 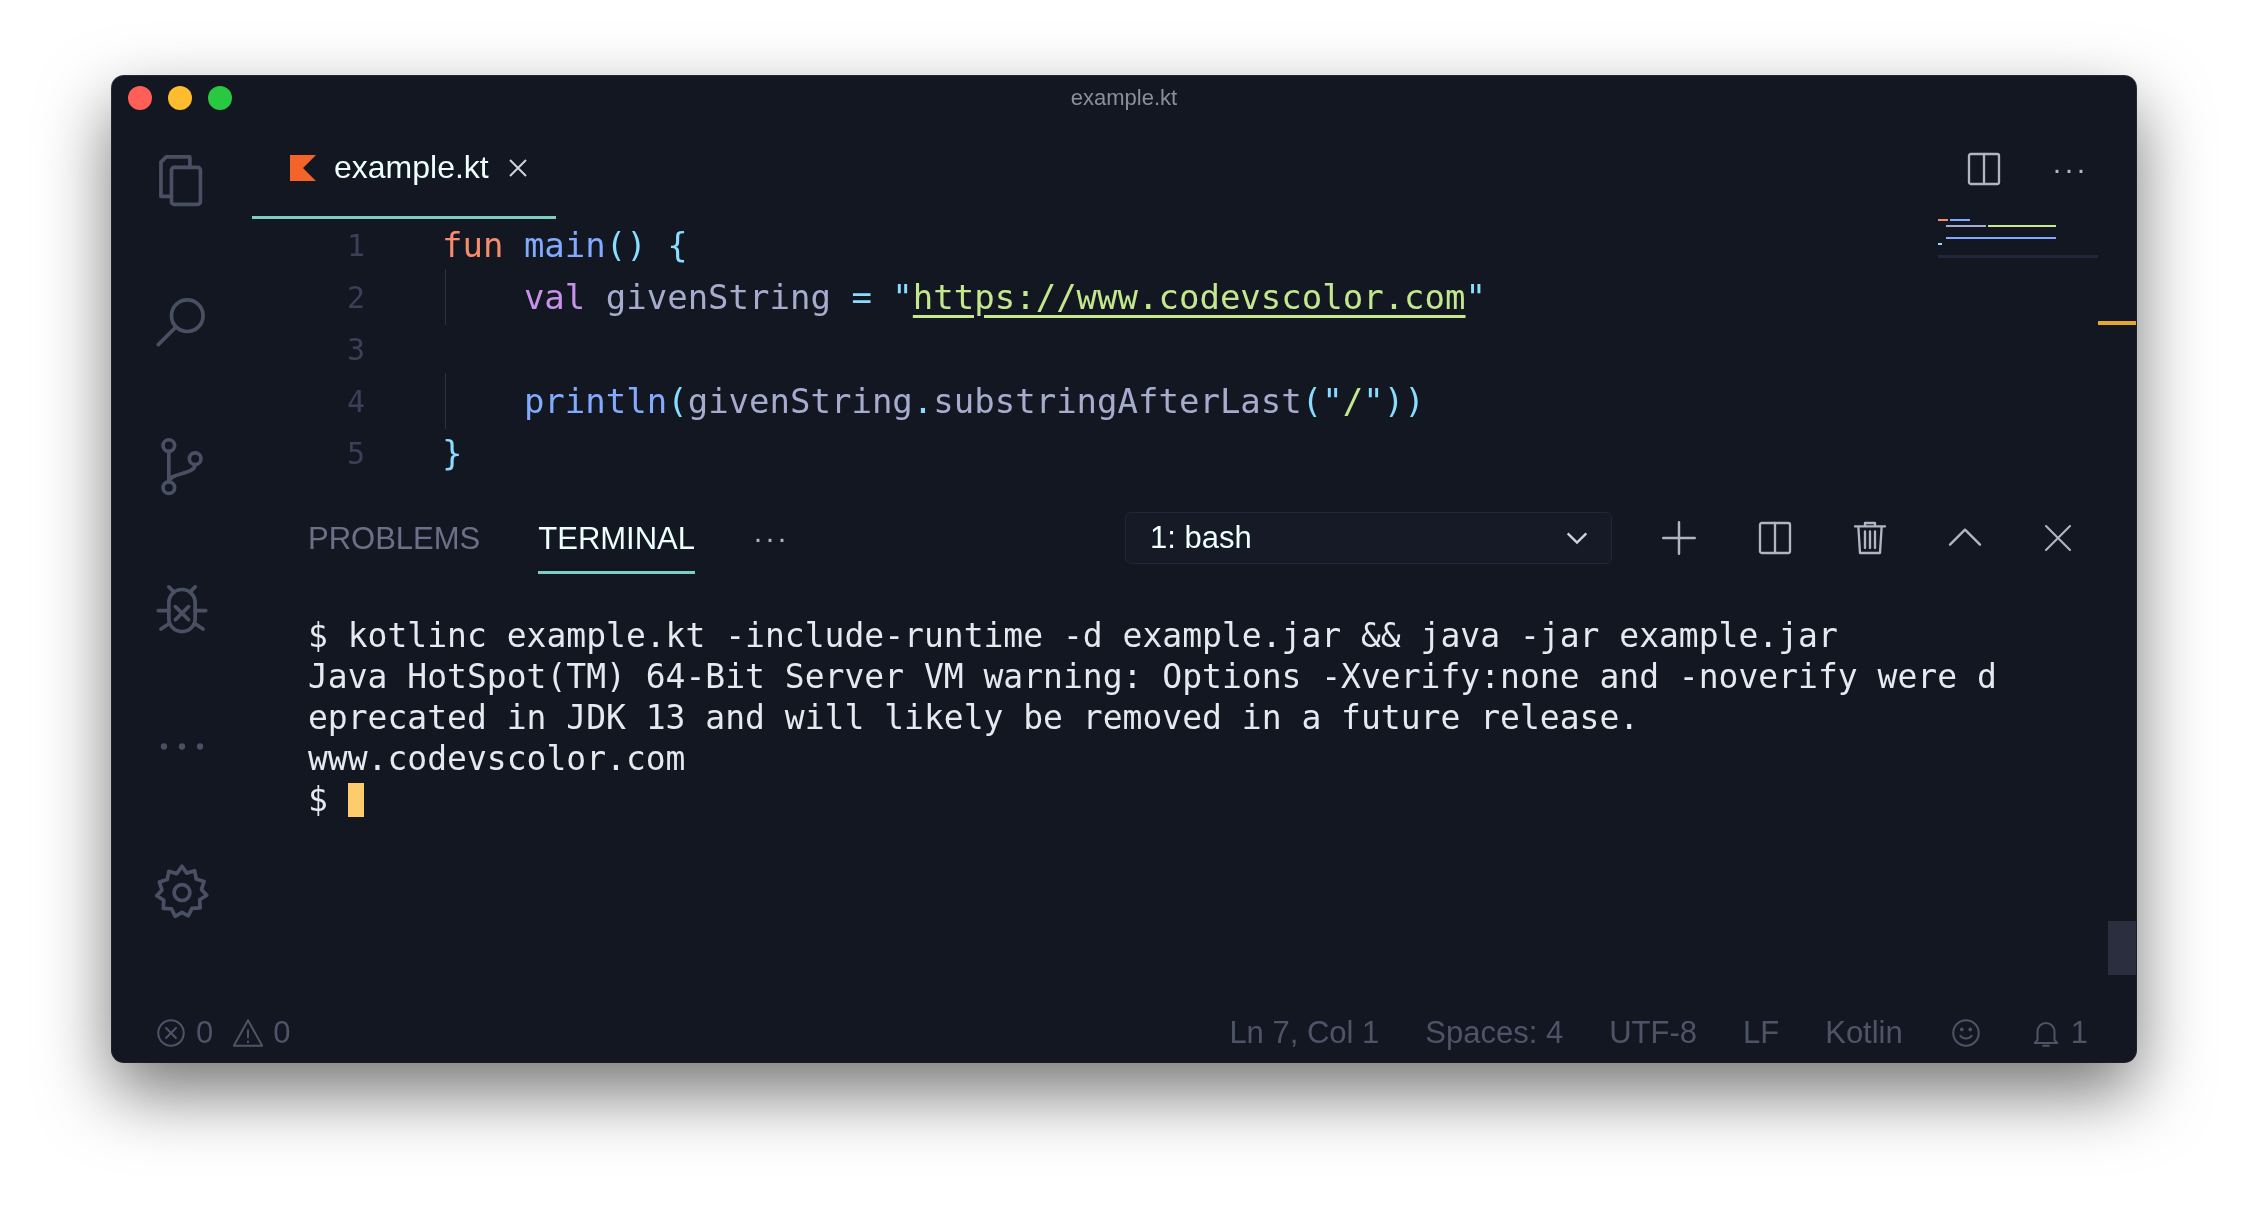 I want to click on window-title: example.kt, so click(x=1124, y=97).